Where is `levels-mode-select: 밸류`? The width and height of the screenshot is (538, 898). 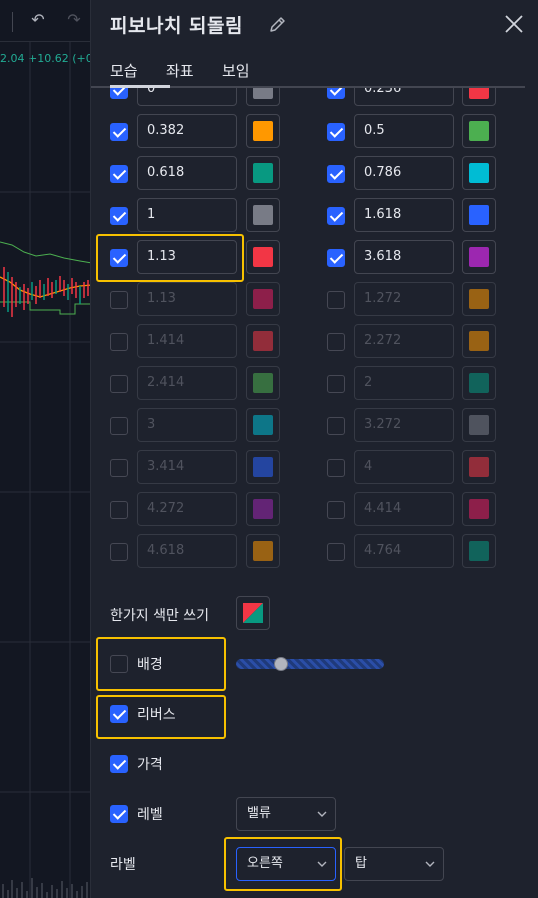 levels-mode-select: 밸류 is located at coordinates (286, 814).